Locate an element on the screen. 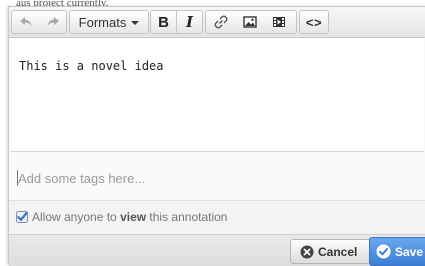  text-style-group: B I is located at coordinates (176, 22).